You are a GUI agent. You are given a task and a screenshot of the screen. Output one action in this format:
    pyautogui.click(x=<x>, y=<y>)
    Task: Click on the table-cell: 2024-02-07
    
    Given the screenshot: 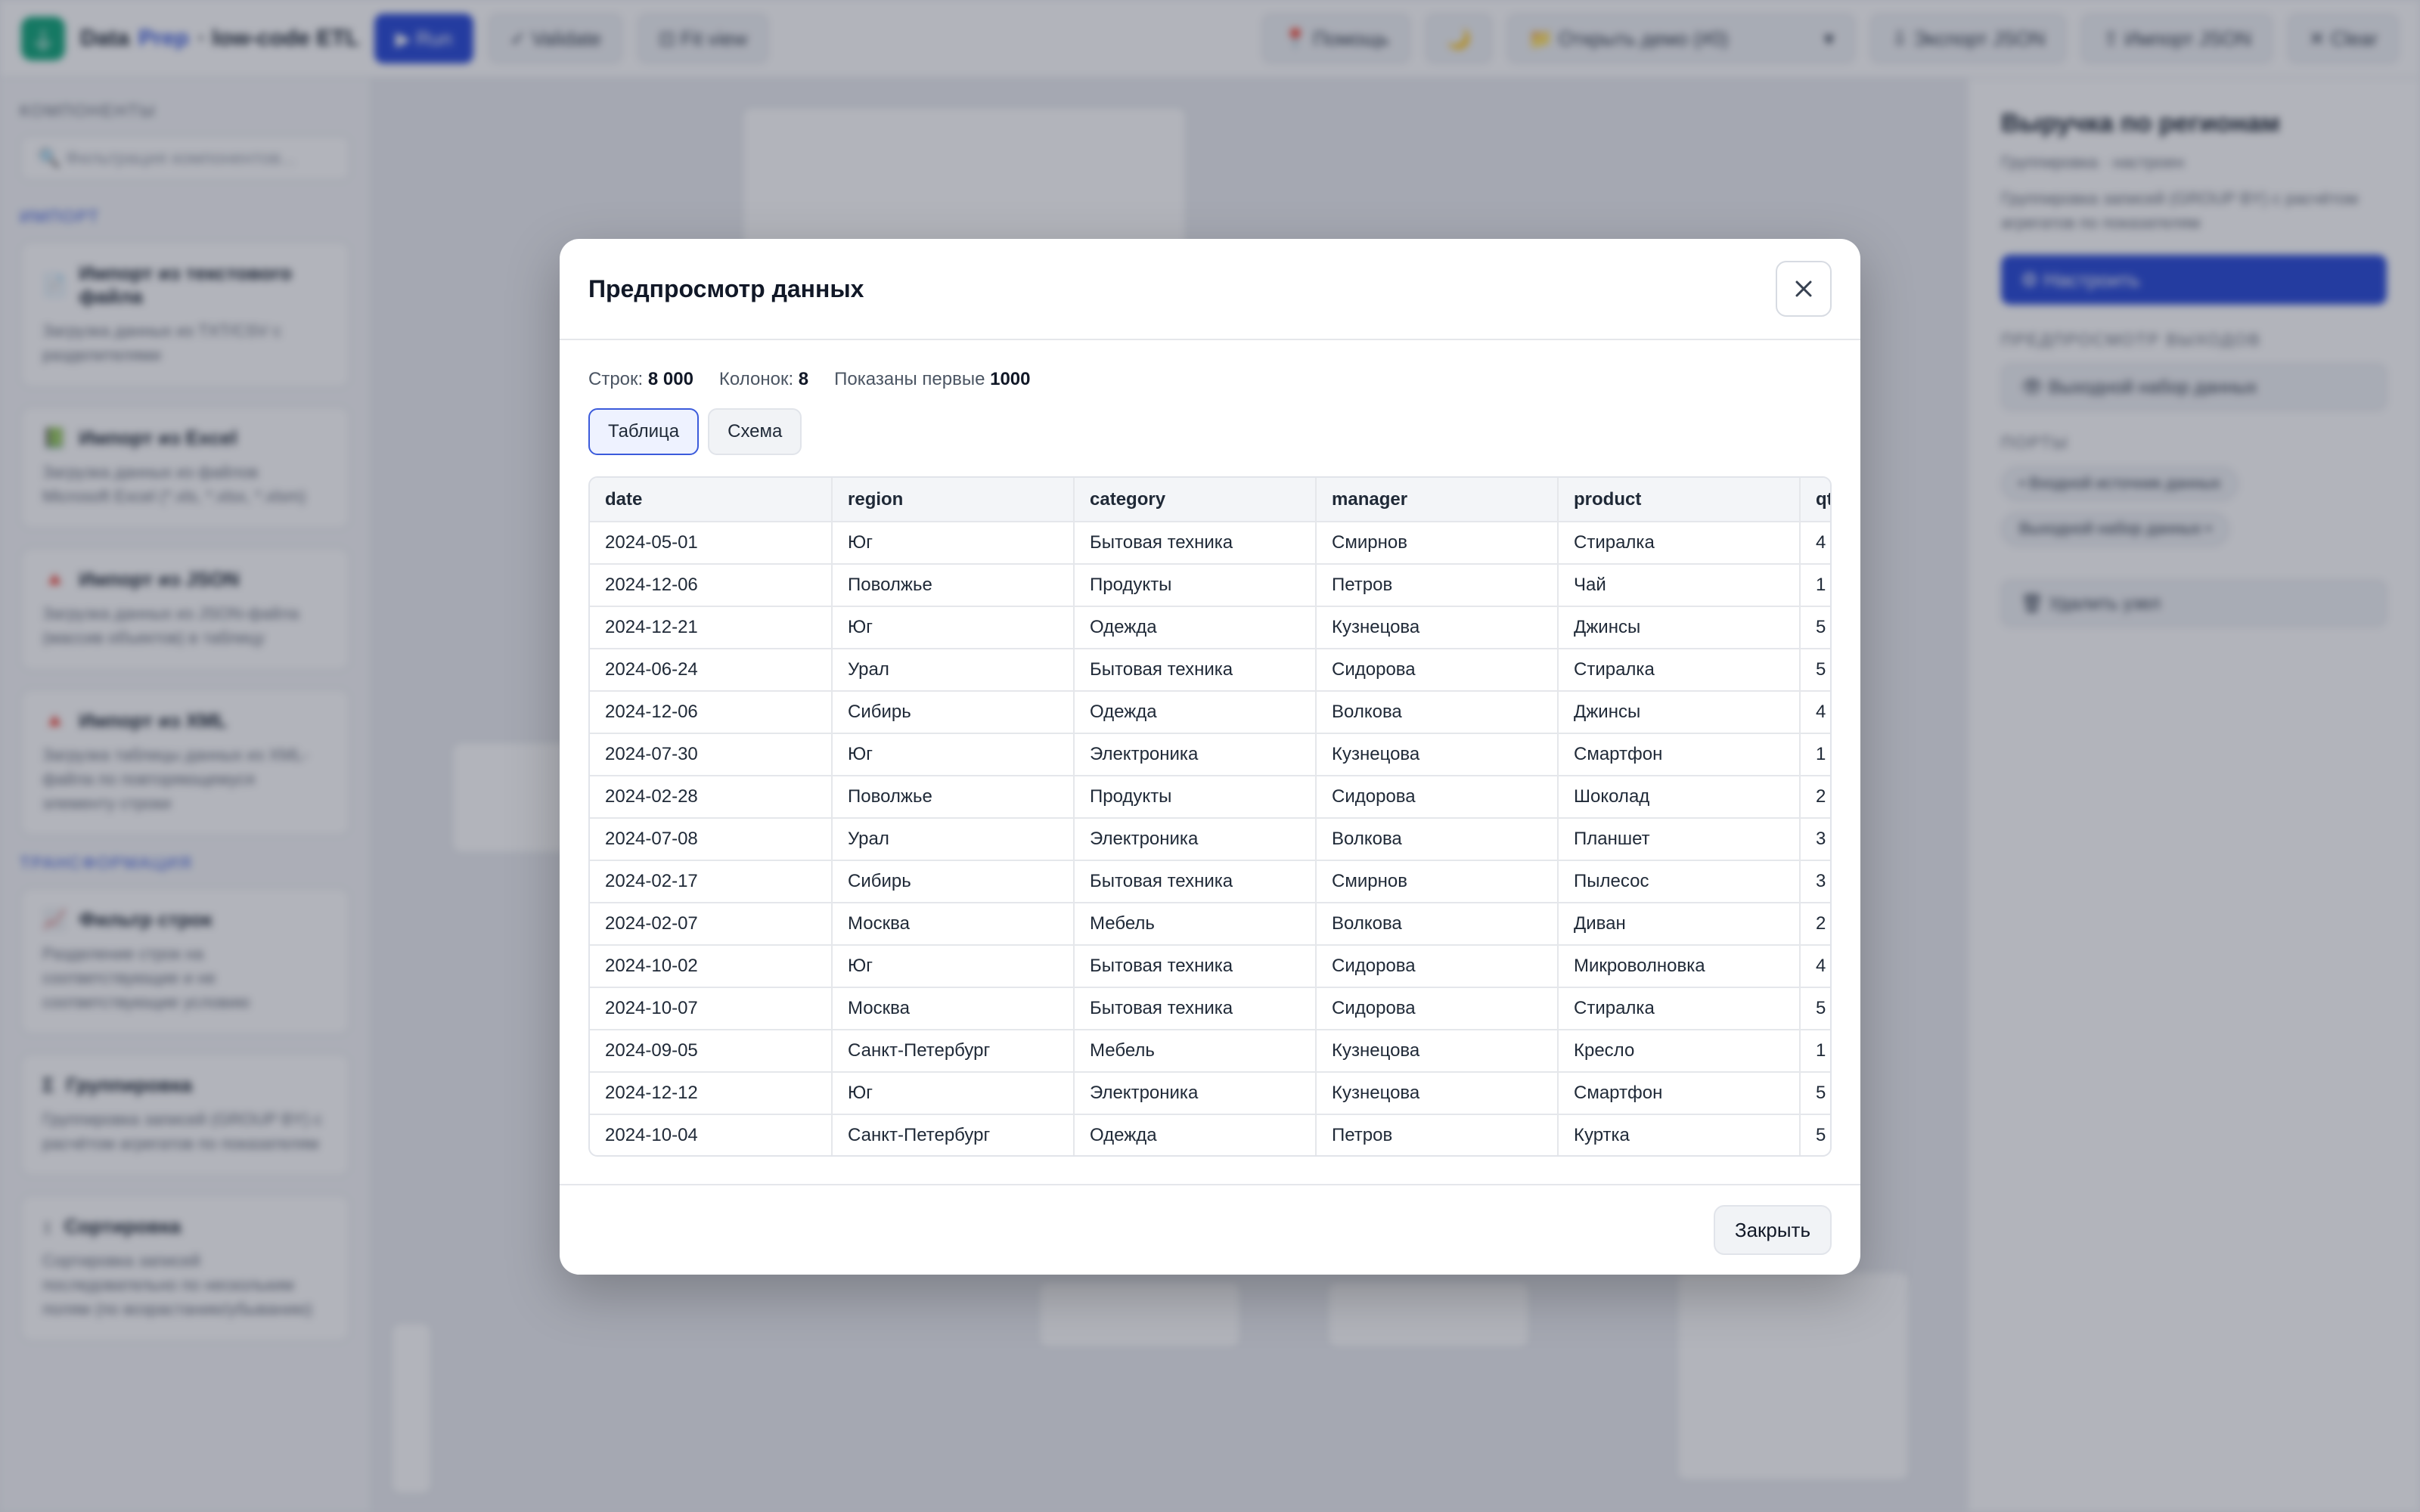 What is the action you would take?
    pyautogui.click(x=711, y=925)
    